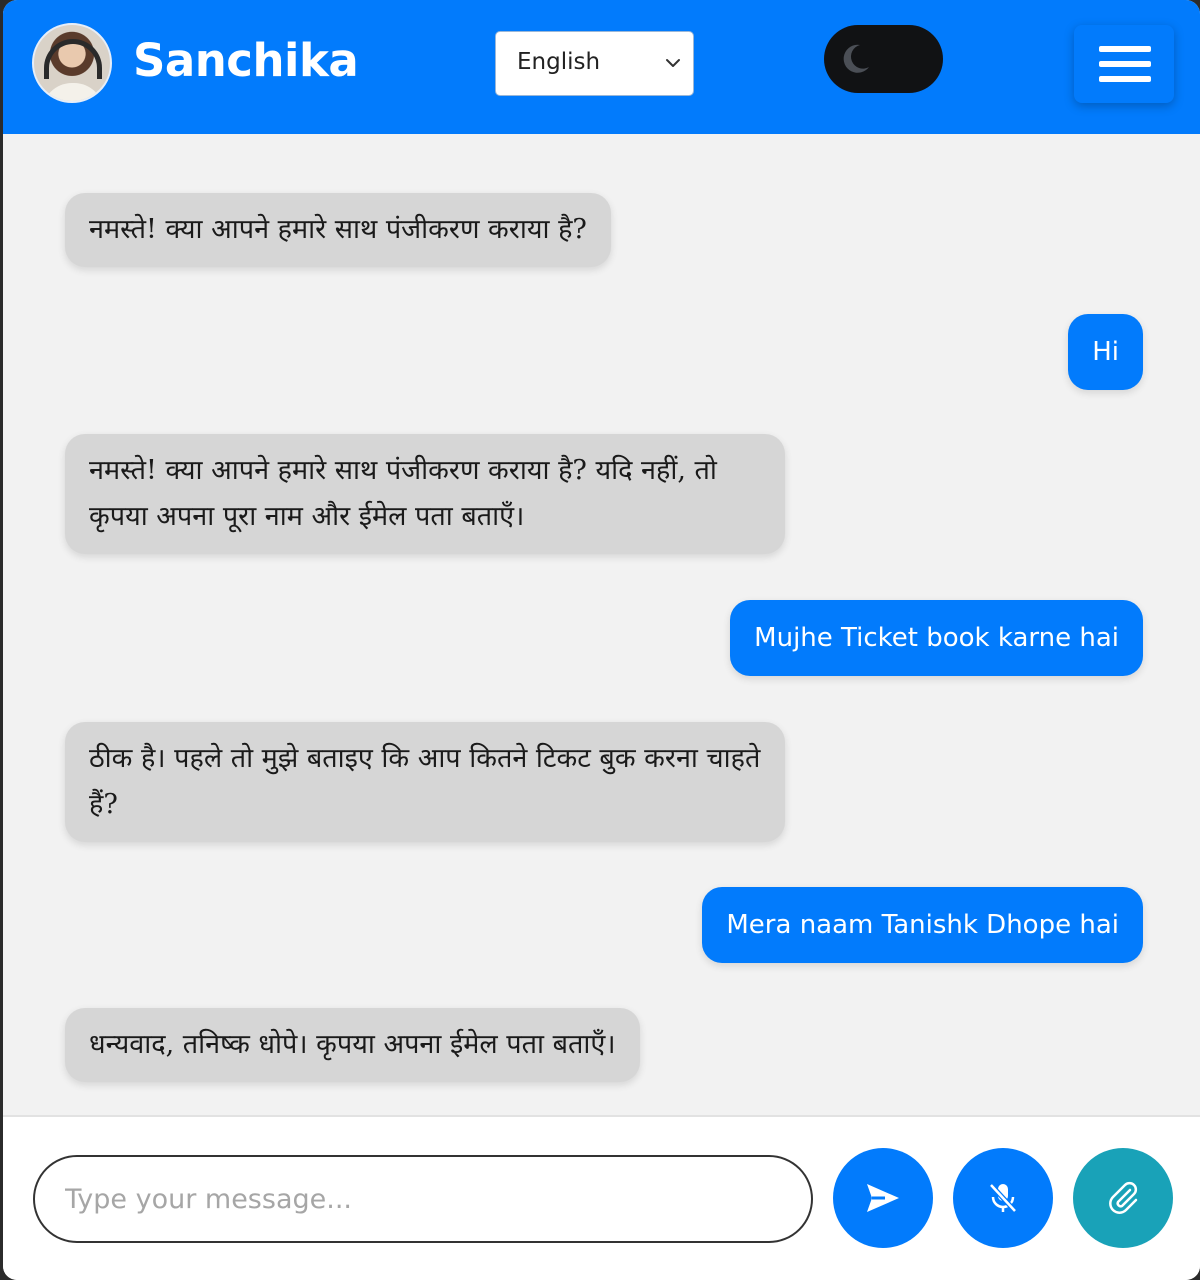 Image resolution: width=1200 pixels, height=1280 pixels. Describe the element at coordinates (883, 59) in the screenshot. I see `theme-toggle` at that location.